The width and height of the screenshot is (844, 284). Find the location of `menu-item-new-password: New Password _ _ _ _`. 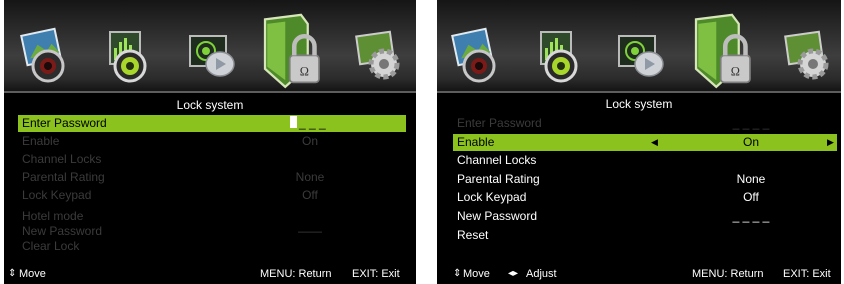

menu-item-new-password: New Password _ _ _ _ is located at coordinates (645, 216).